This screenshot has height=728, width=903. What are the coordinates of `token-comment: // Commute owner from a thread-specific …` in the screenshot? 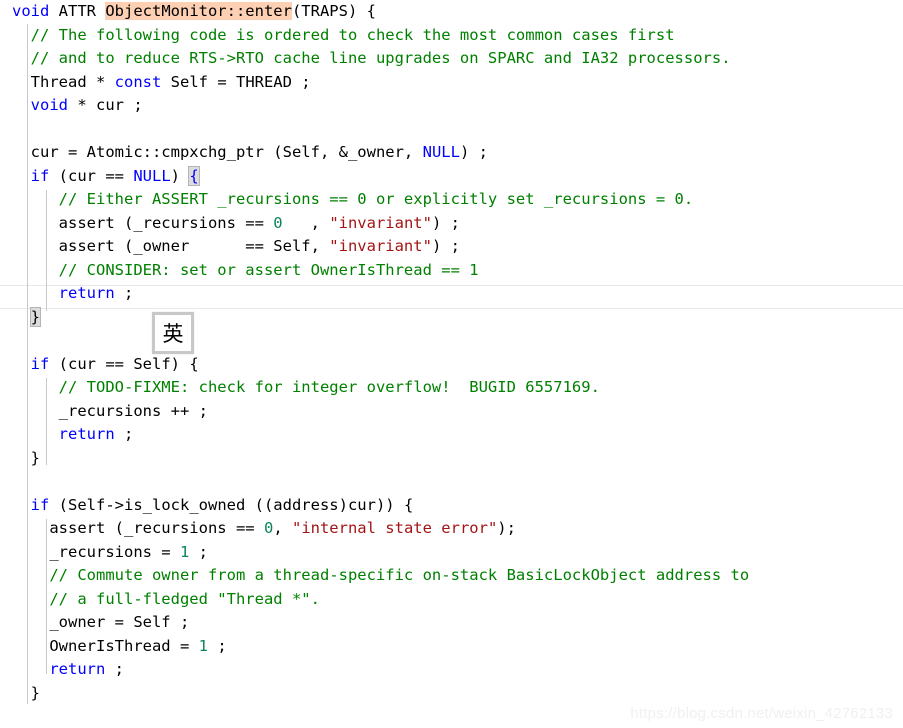 It's located at (381, 575).